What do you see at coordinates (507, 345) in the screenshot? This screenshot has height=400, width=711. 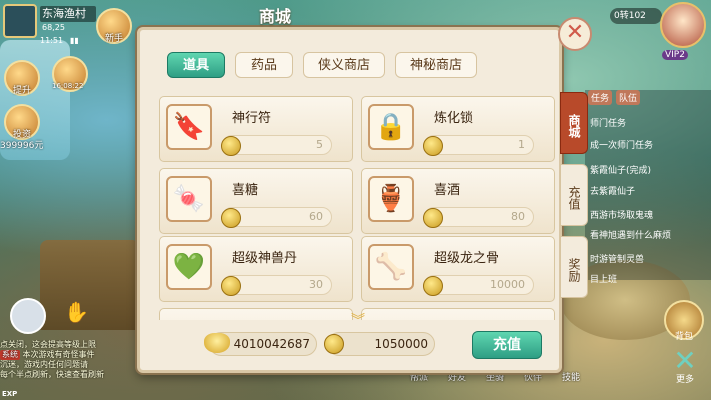 I see `recharge-button: 充值` at bounding box center [507, 345].